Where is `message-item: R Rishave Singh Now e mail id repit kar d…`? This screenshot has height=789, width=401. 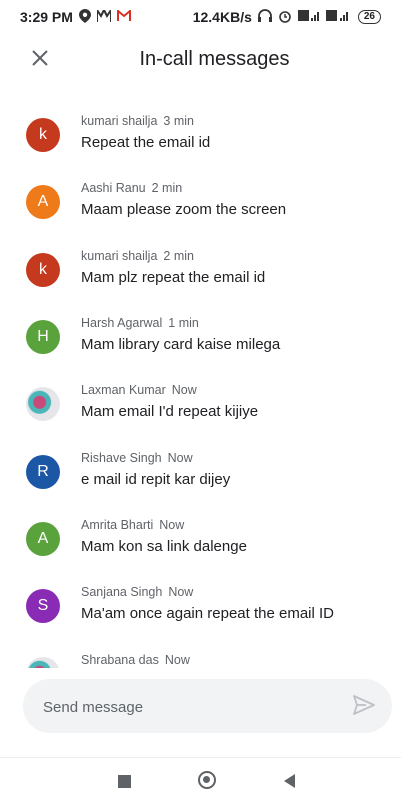
message-item: R Rishave Singh Now e mail id repit kar d… is located at coordinates (200, 475).